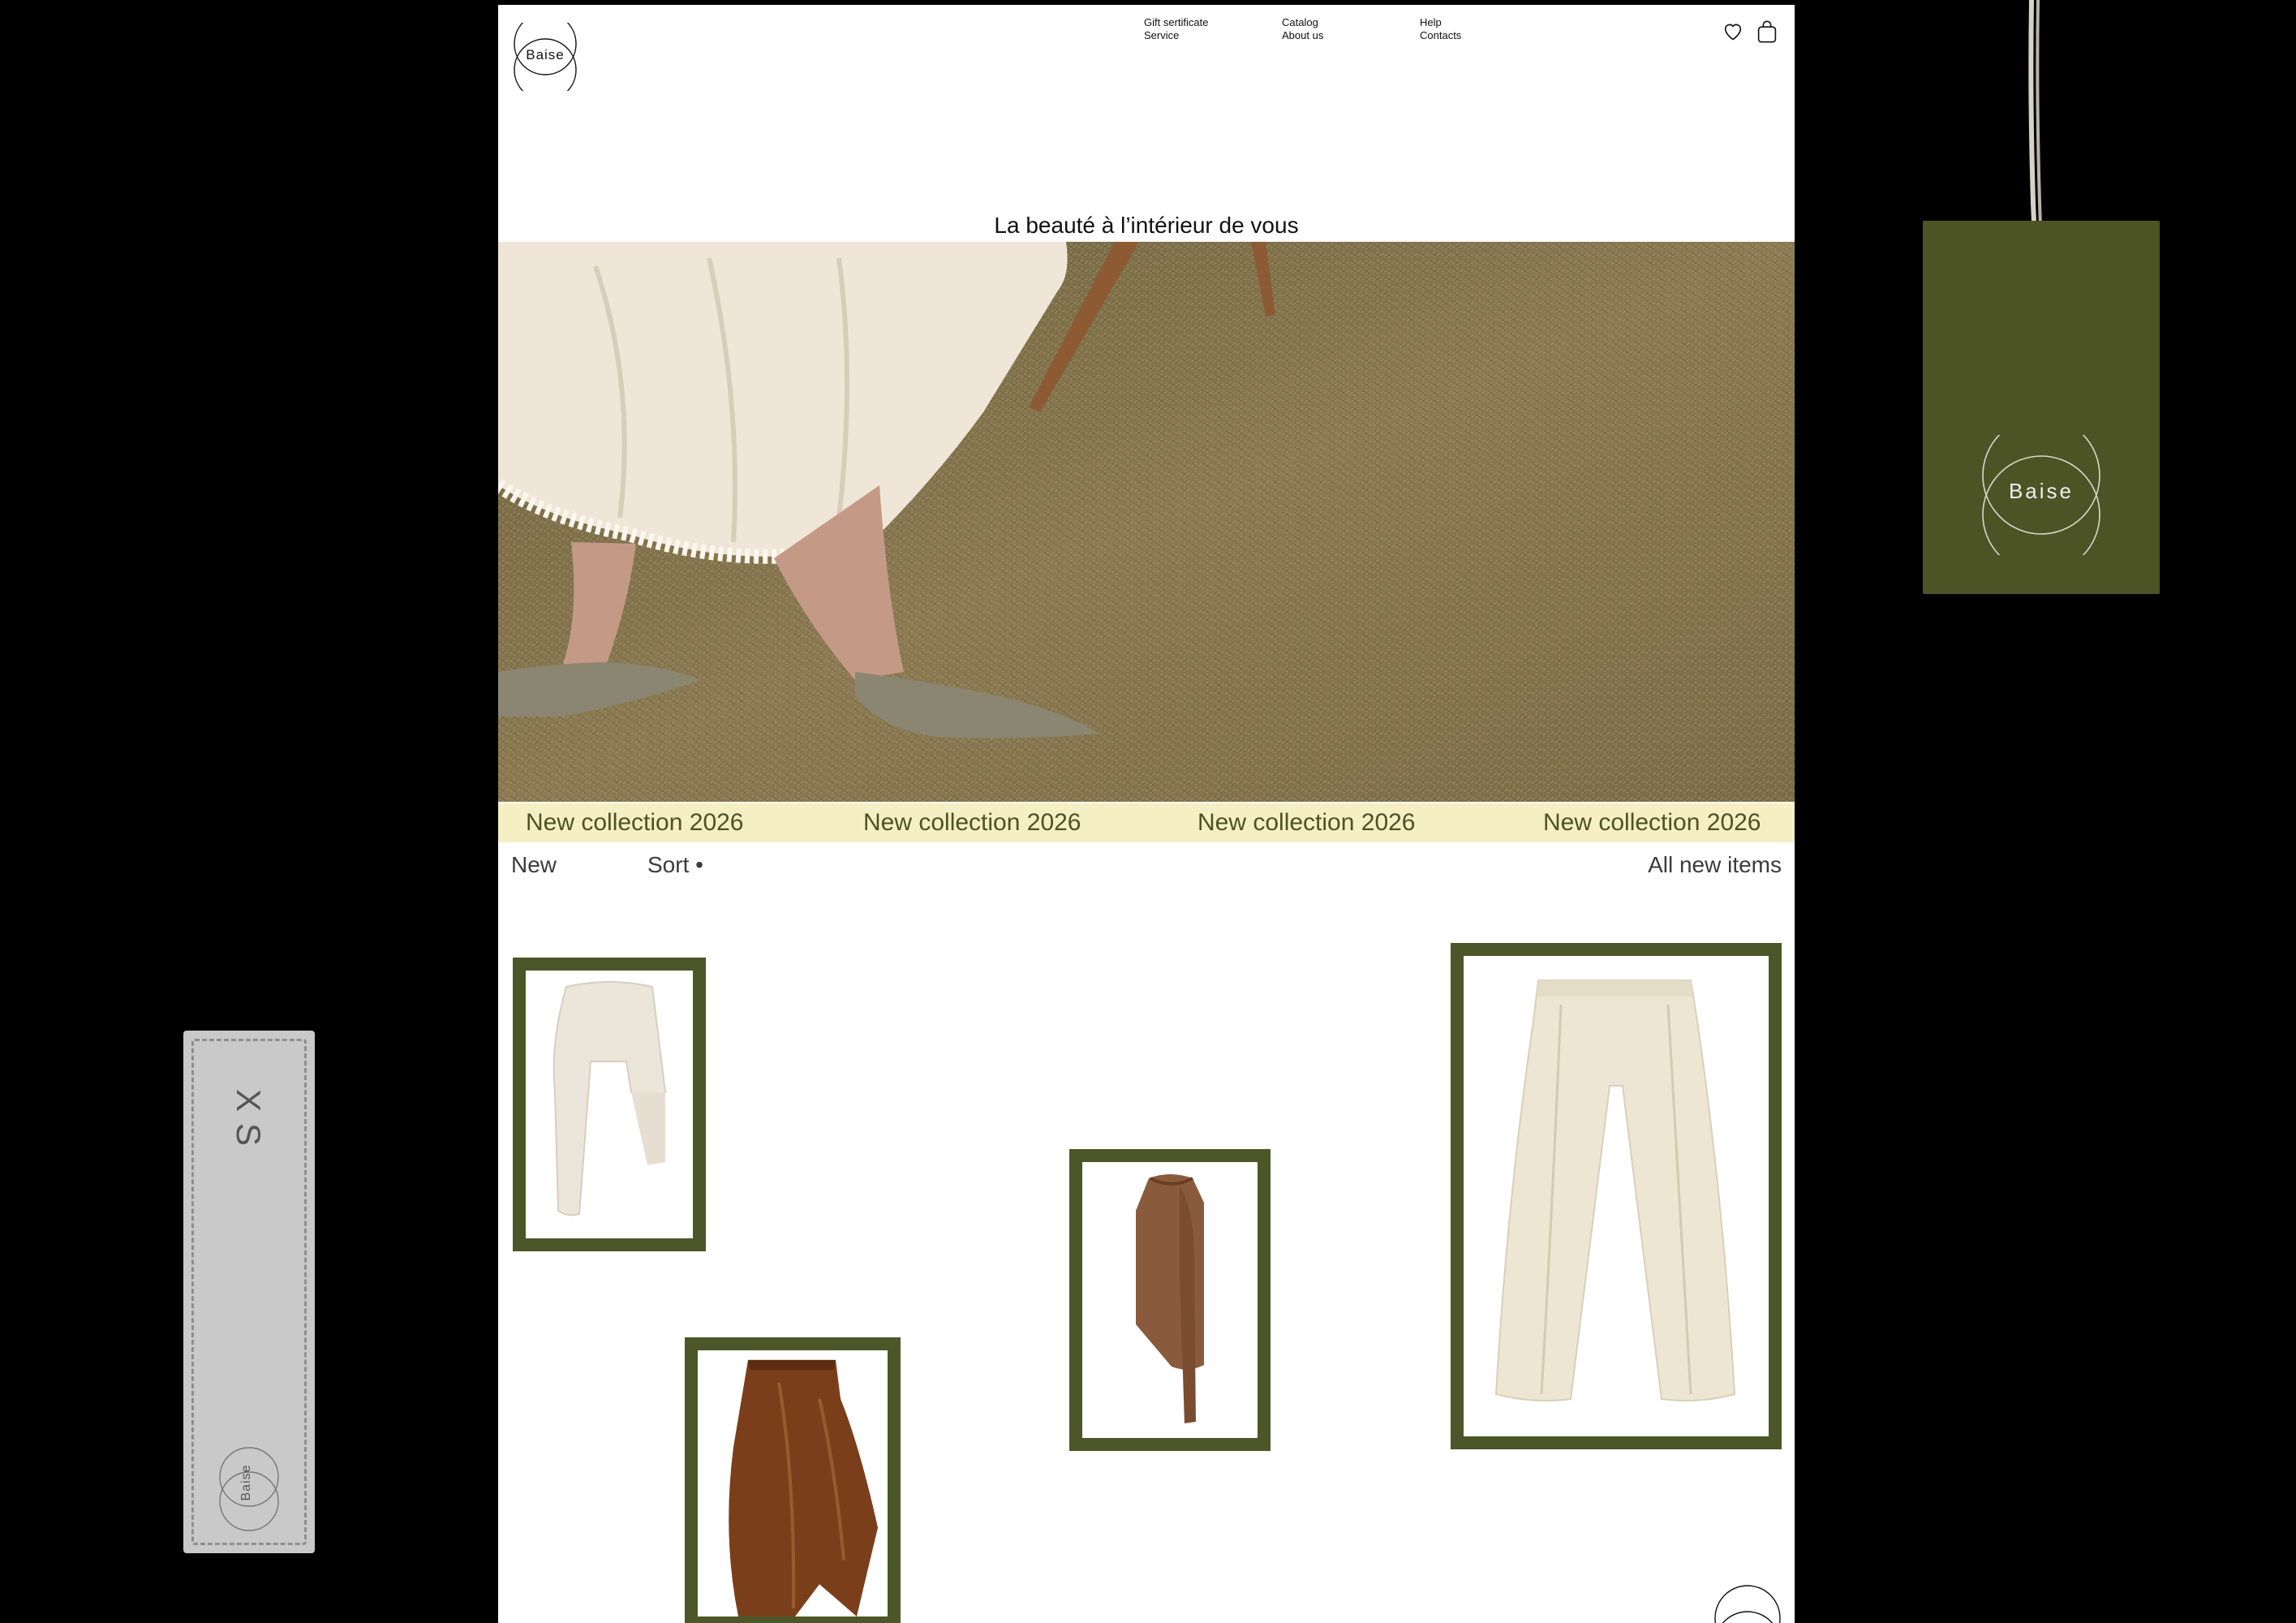 This screenshot has height=1623, width=2296. Describe the element at coordinates (2041, 407) in the screenshot. I see `hang-tag: Baise` at that location.